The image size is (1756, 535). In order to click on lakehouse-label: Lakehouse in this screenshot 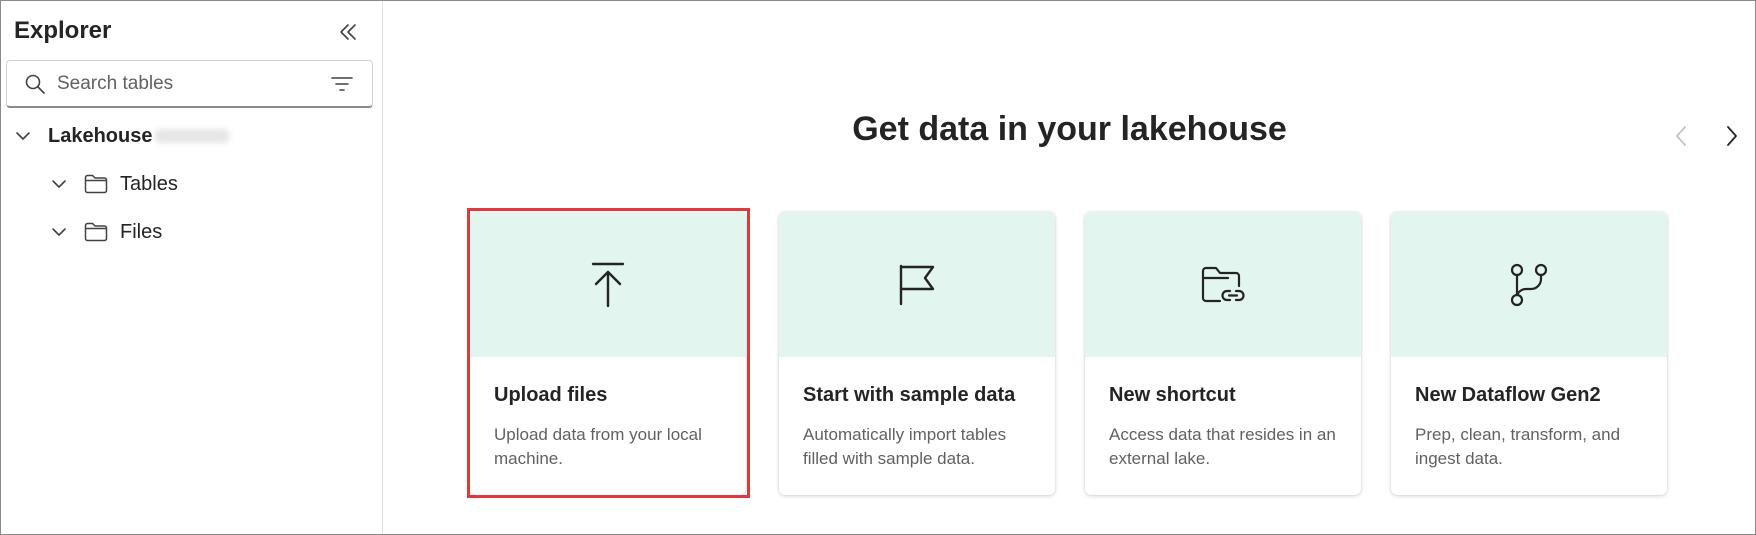, I will do `click(100, 135)`.